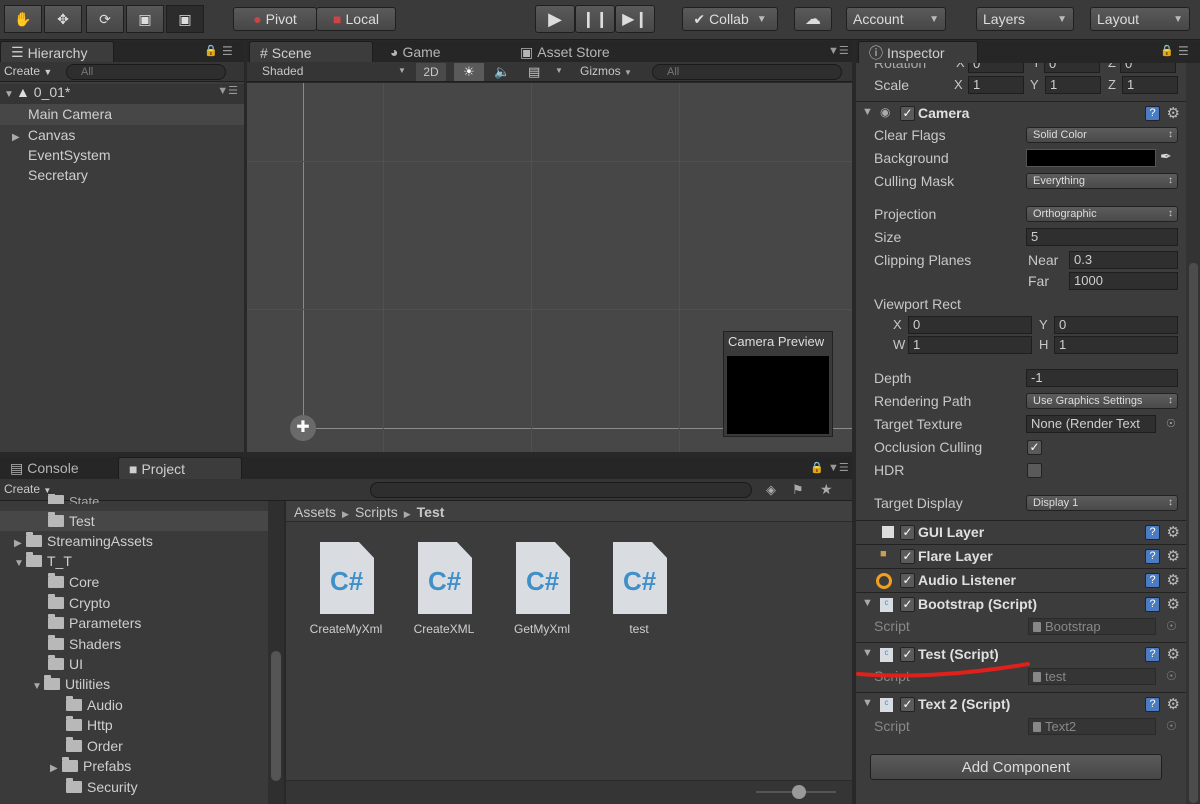 The height and width of the screenshot is (804, 1200). What do you see at coordinates (907, 532) in the screenshot?
I see `gui-layer-checkbox: ✓` at bounding box center [907, 532].